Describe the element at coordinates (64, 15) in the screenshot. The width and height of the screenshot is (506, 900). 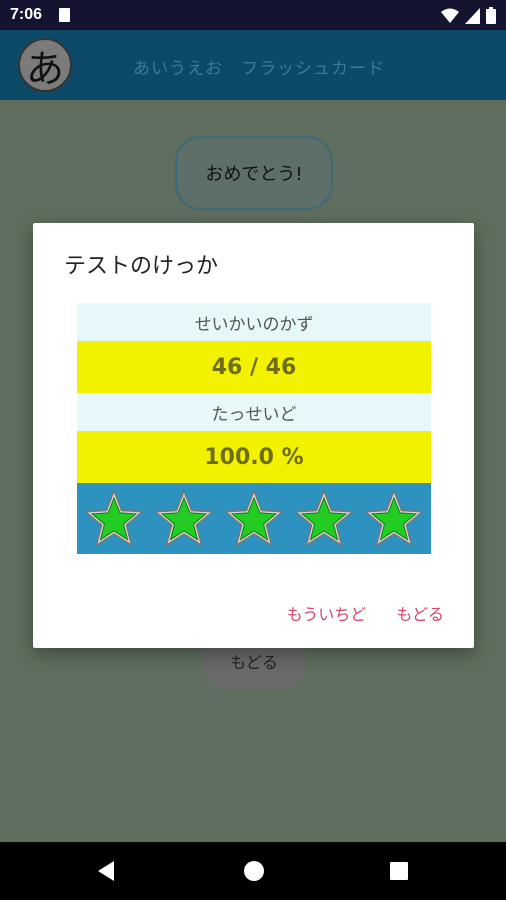
I see `sd-card-icon` at that location.